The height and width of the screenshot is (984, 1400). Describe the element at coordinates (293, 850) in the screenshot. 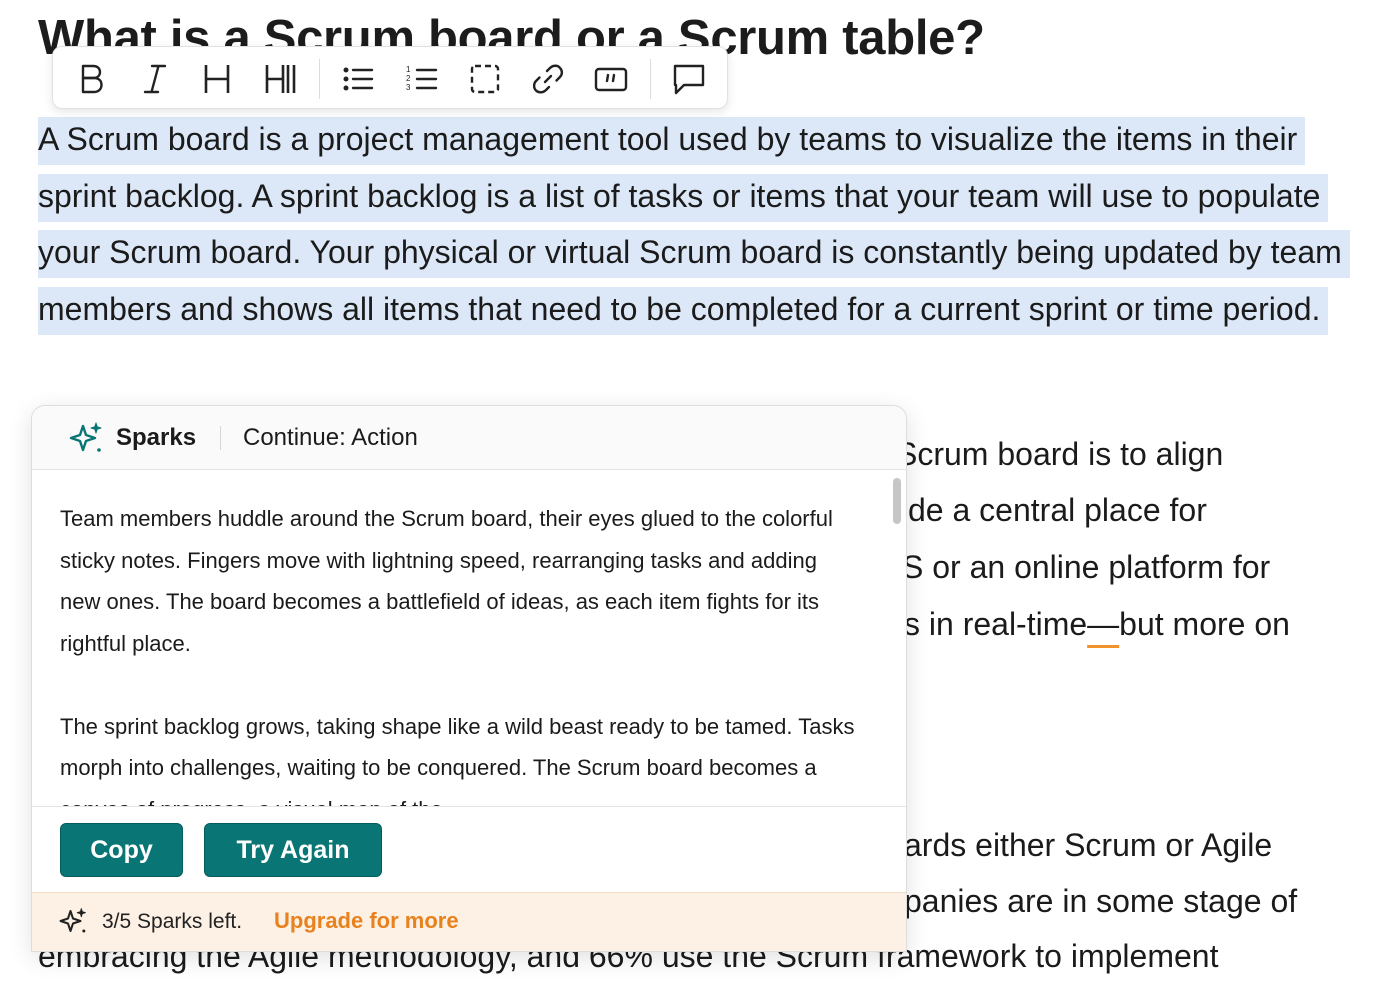

I see `try-again-button: Try Again` at that location.